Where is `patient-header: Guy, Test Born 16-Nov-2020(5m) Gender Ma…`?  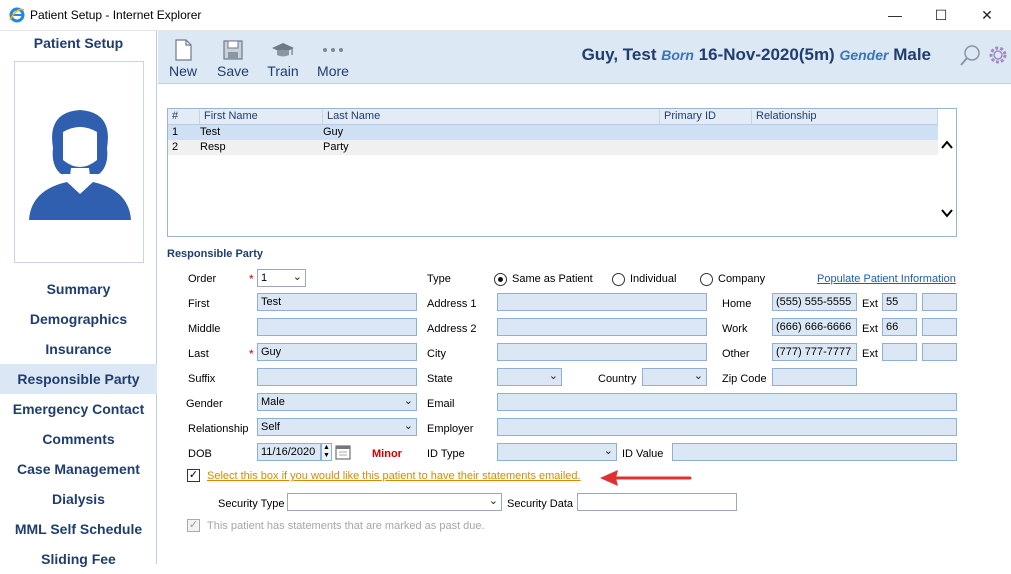 patient-header: Guy, Test Born 16-Nov-2020(5m) Gender Ma… is located at coordinates (756, 55).